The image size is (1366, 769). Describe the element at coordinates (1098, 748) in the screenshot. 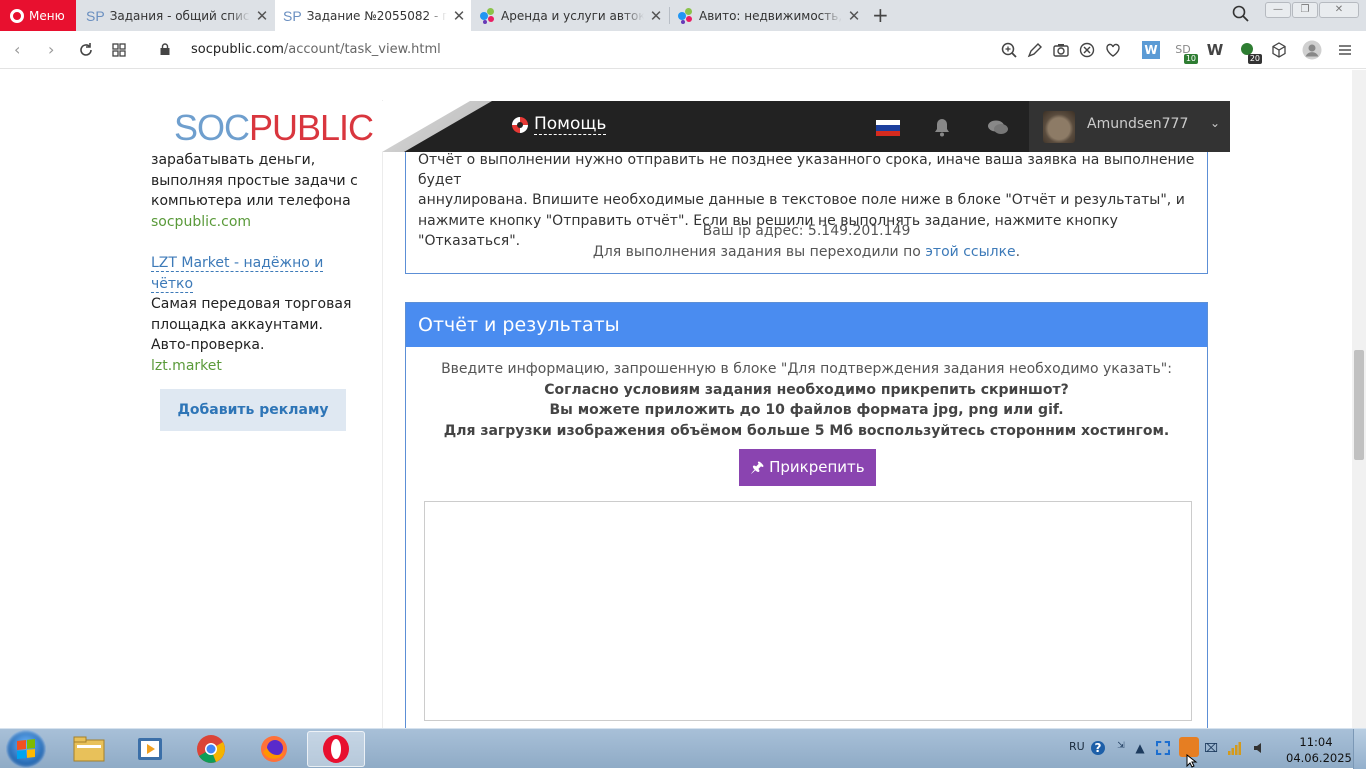

I see `help-question-icon: ?` at that location.